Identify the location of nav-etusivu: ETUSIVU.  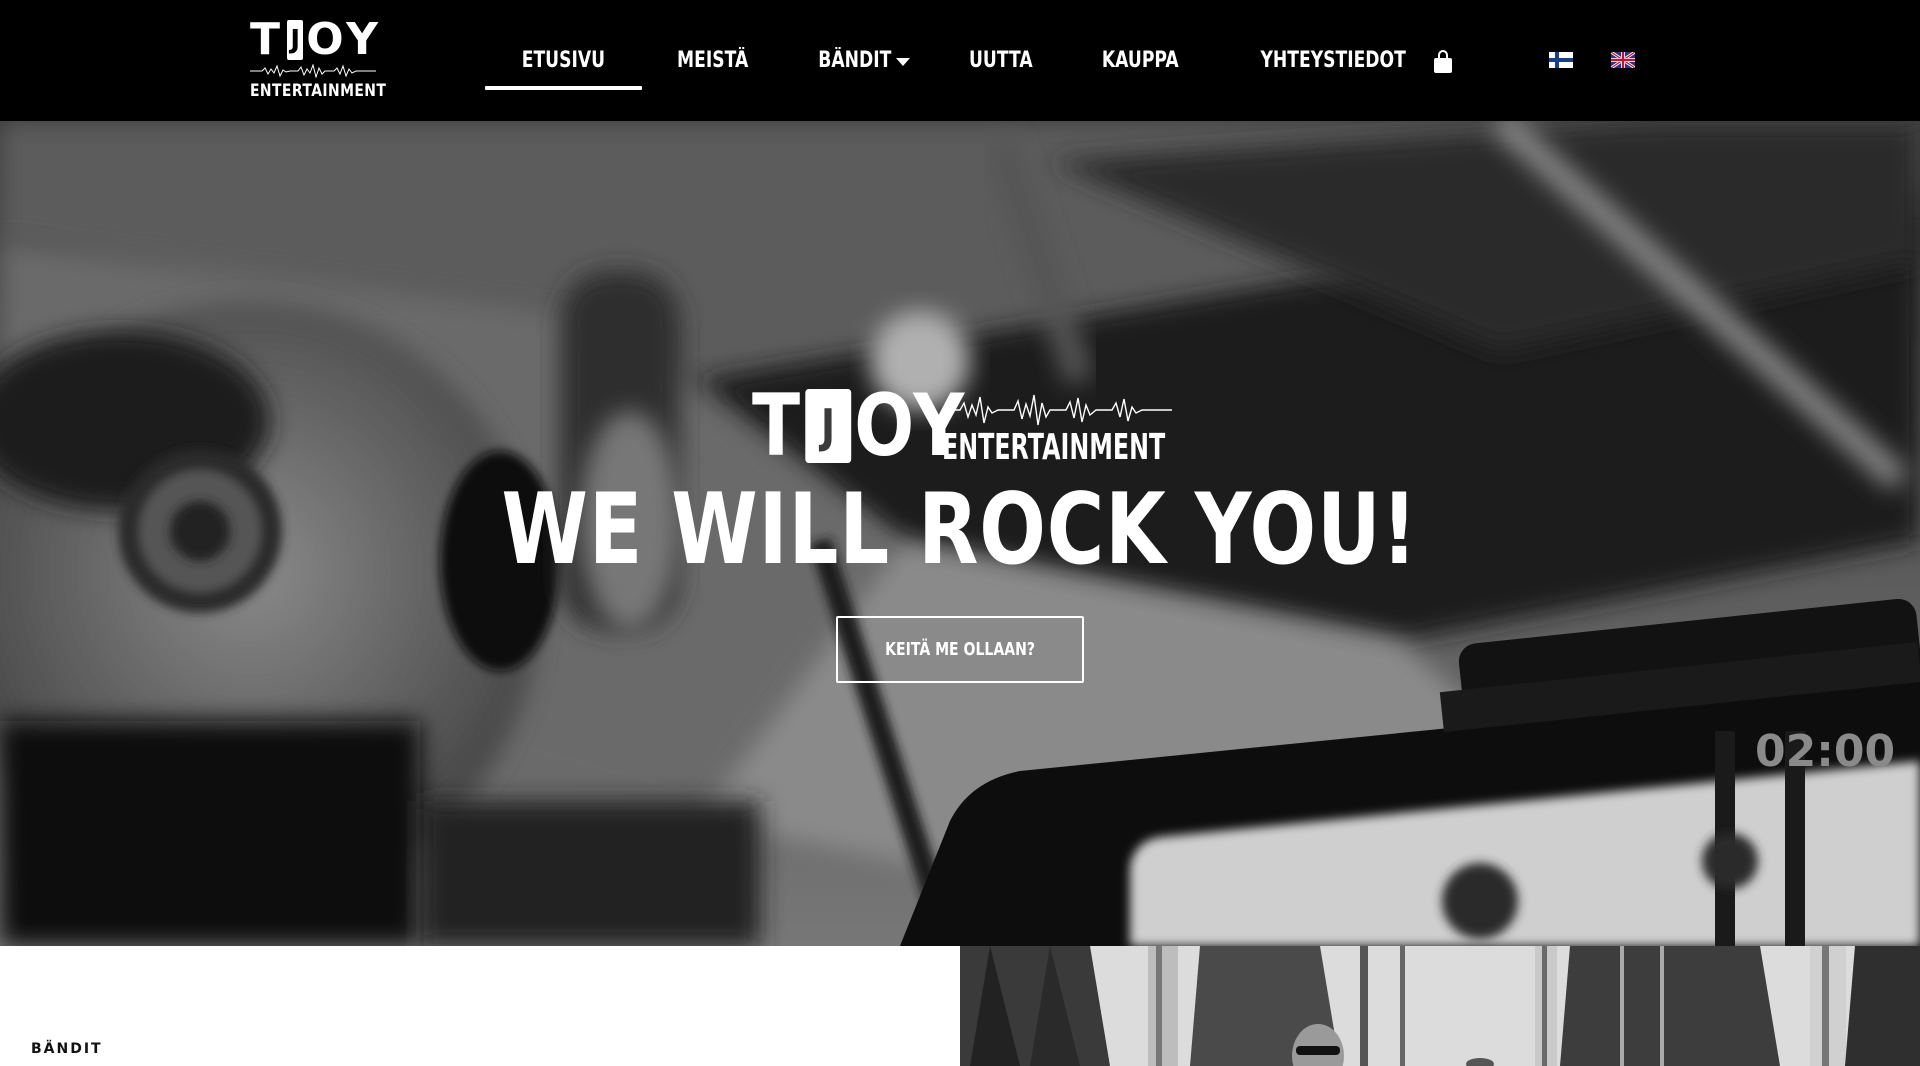
(563, 63).